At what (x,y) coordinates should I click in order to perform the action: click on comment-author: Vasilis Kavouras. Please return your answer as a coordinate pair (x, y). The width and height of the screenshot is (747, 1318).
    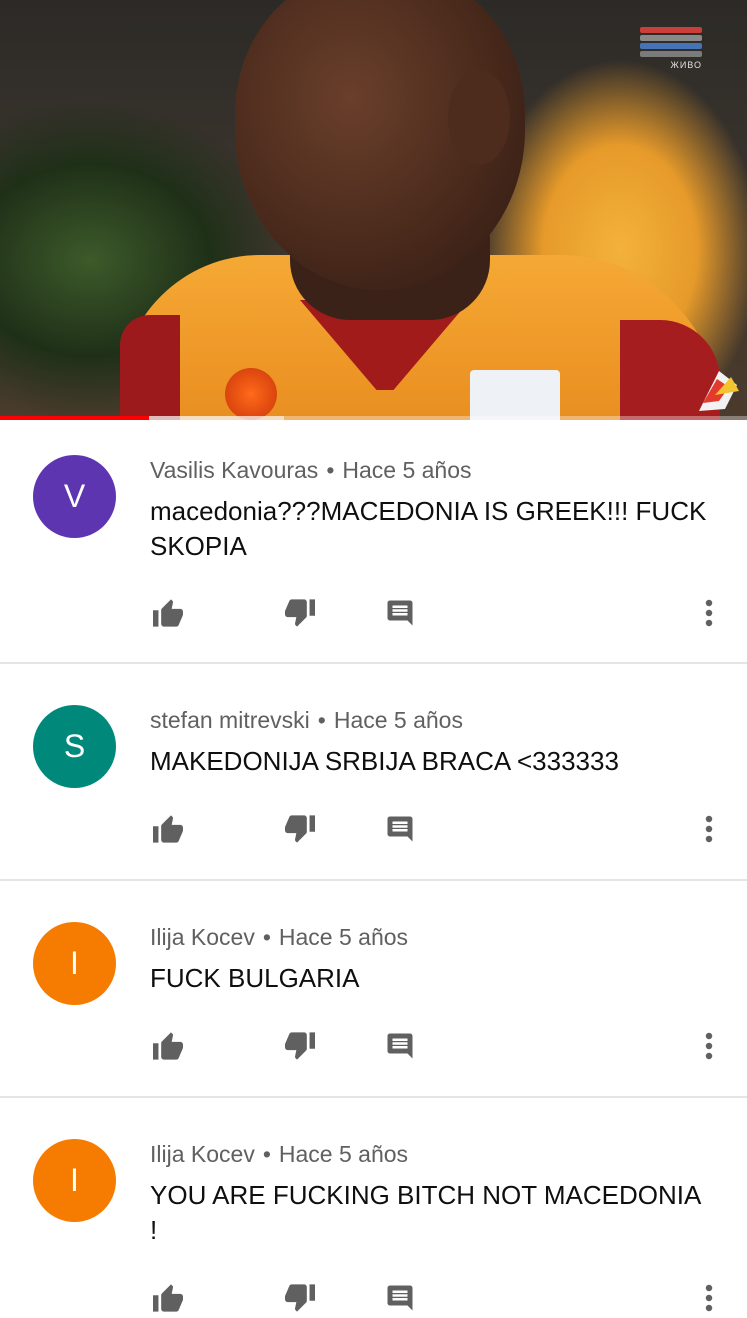
    Looking at the image, I should click on (234, 470).